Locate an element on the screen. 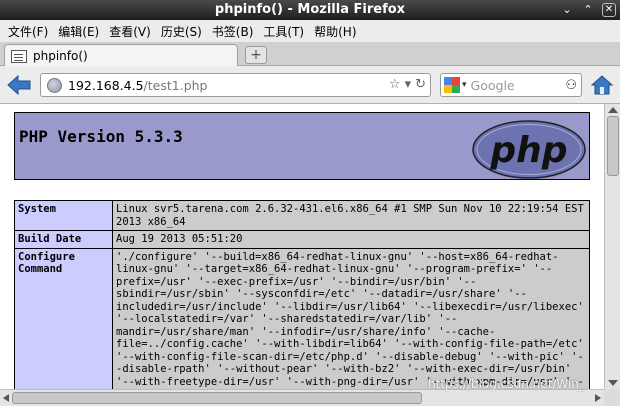 This screenshot has width=620, height=406. php-logo-icon: php is located at coordinates (529, 149).